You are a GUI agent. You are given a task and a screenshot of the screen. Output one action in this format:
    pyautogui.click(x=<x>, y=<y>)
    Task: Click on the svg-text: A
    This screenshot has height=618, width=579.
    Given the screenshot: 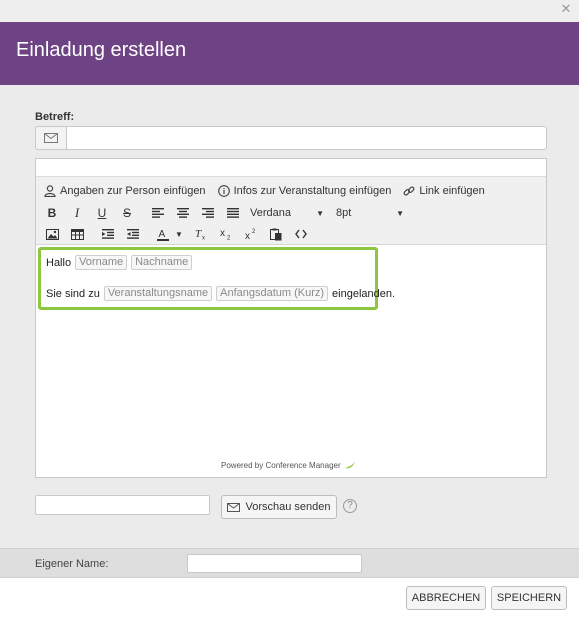 What is the action you would take?
    pyautogui.click(x=162, y=234)
    